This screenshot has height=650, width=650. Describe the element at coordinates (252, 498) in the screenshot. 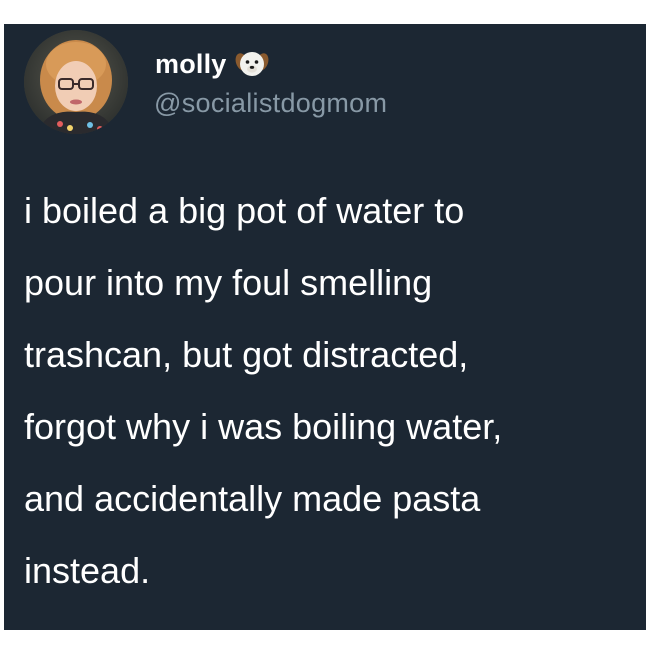

I see `tweet-text-line: and accidentally made pasta` at that location.